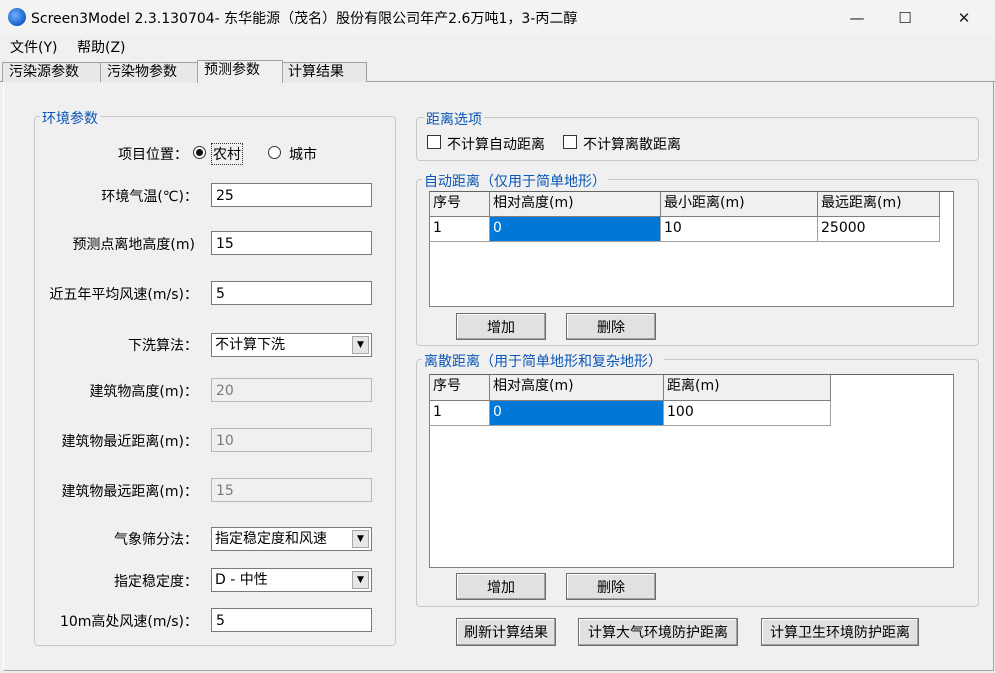 Image resolution: width=995 pixels, height=673 pixels. What do you see at coordinates (156, 582) in the screenshot?
I see `stability-label: 指定稳定度：` at bounding box center [156, 582].